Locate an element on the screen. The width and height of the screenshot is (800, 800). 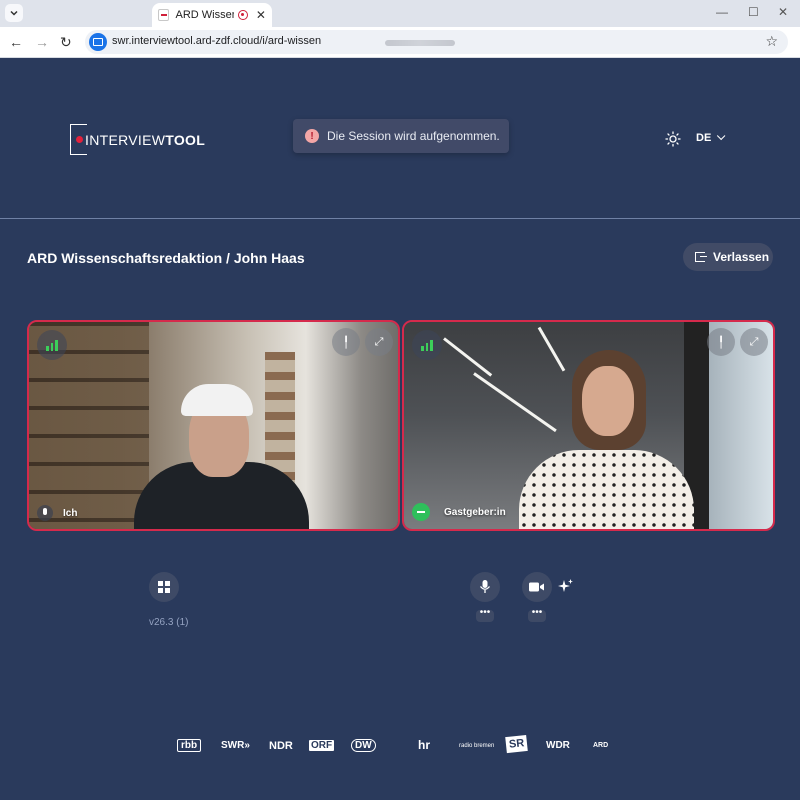
recording-toast: ! Die Session wird aufgenommen. is located at coordinates (401, 136).